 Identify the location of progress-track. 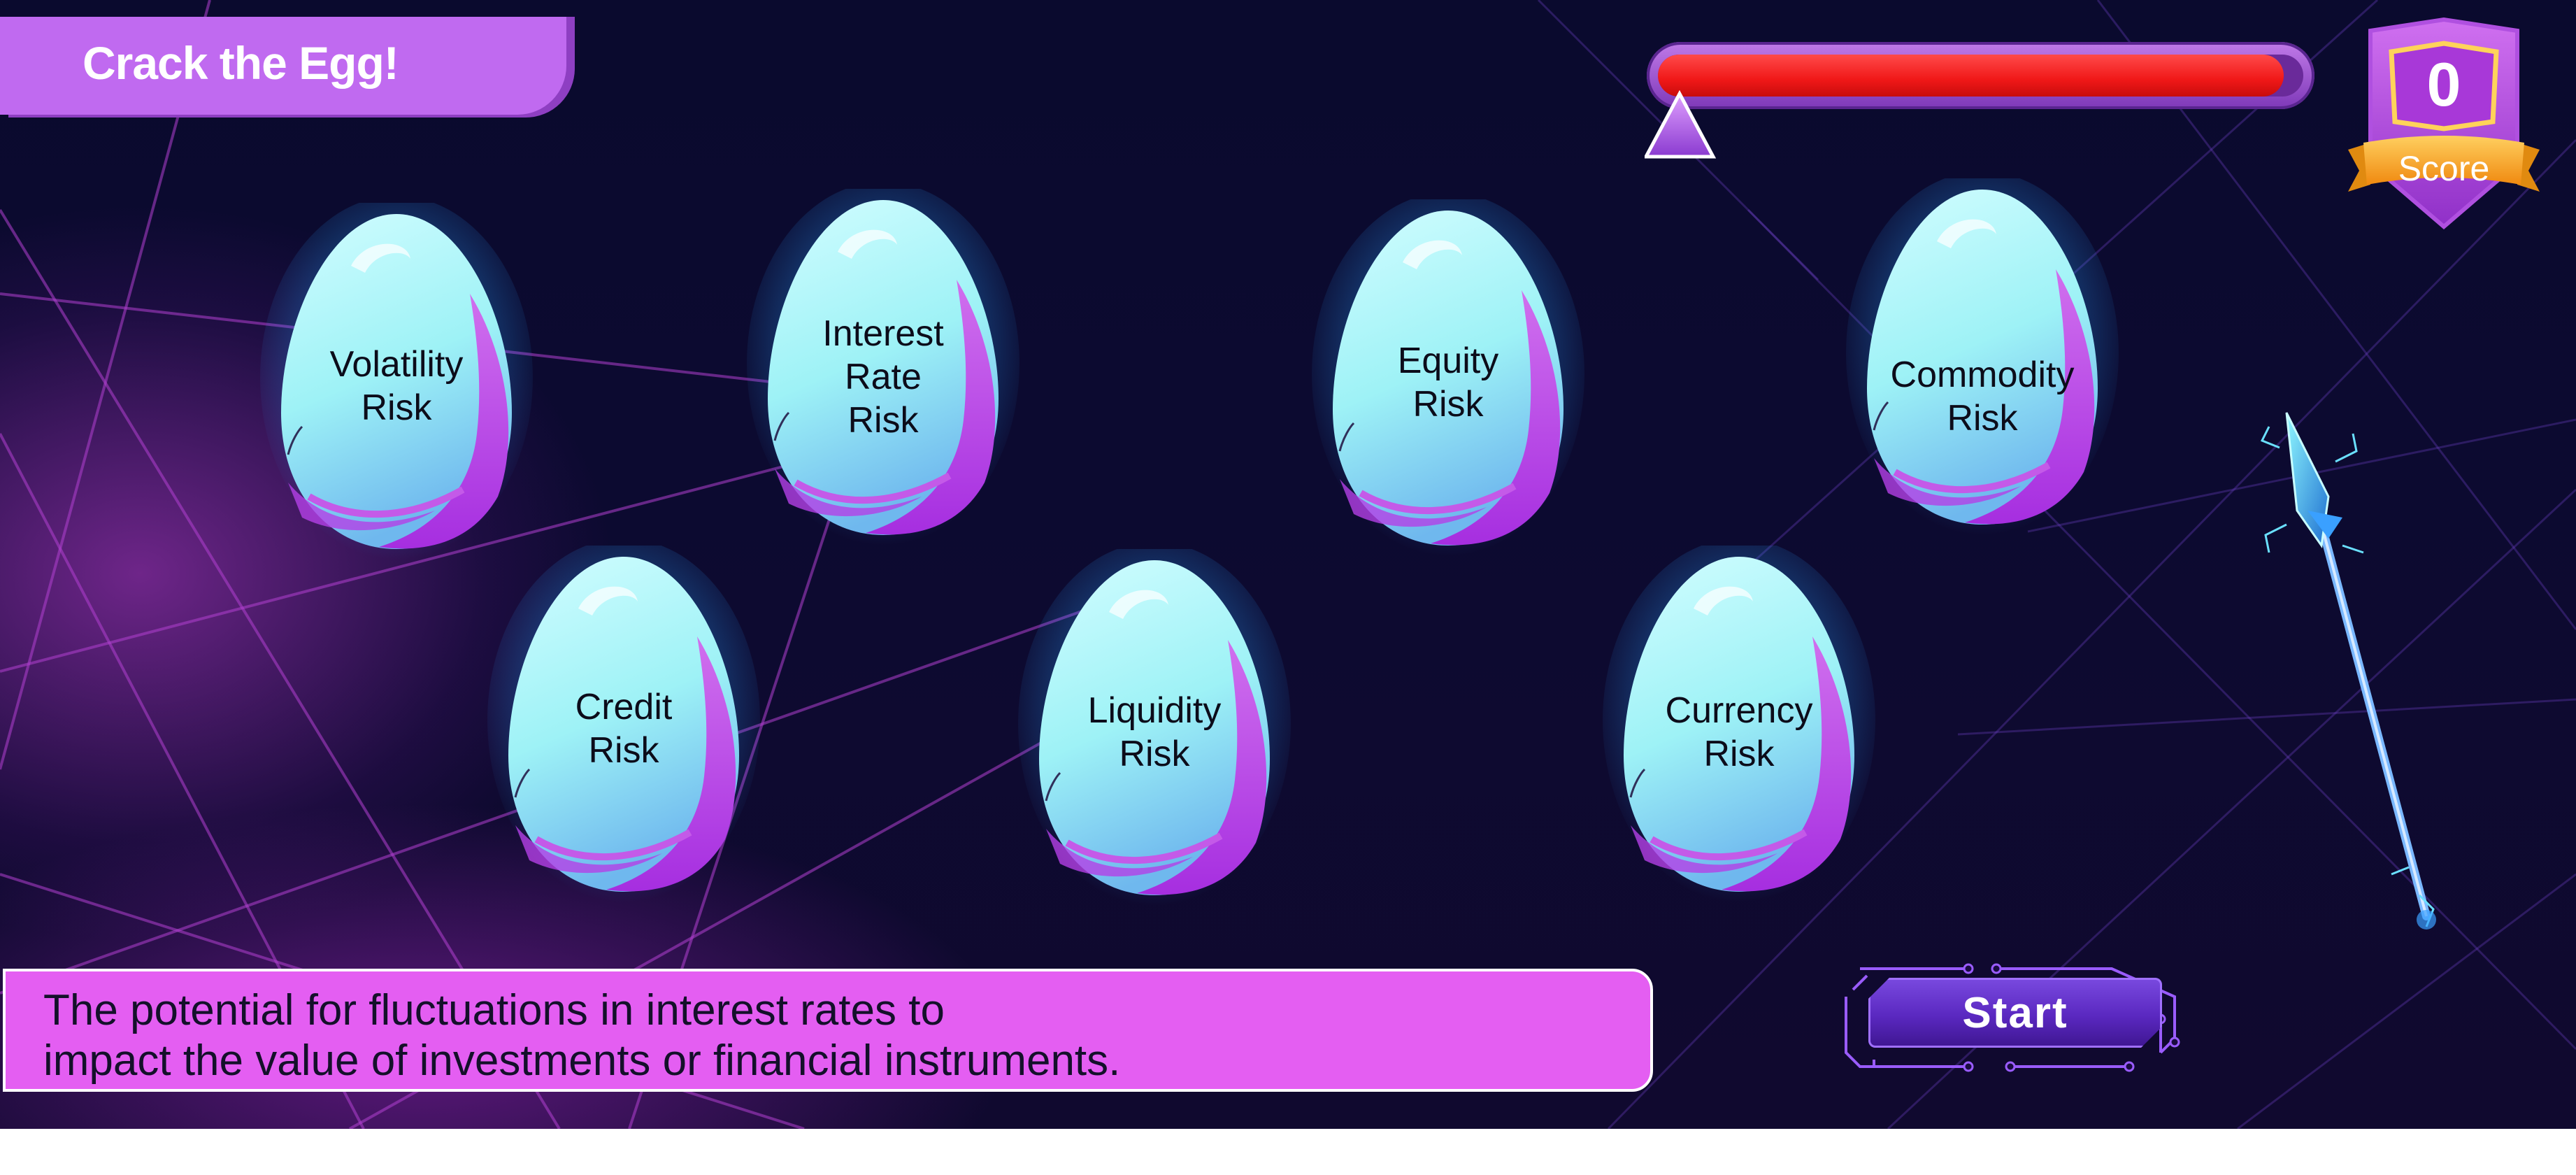
(1980, 76).